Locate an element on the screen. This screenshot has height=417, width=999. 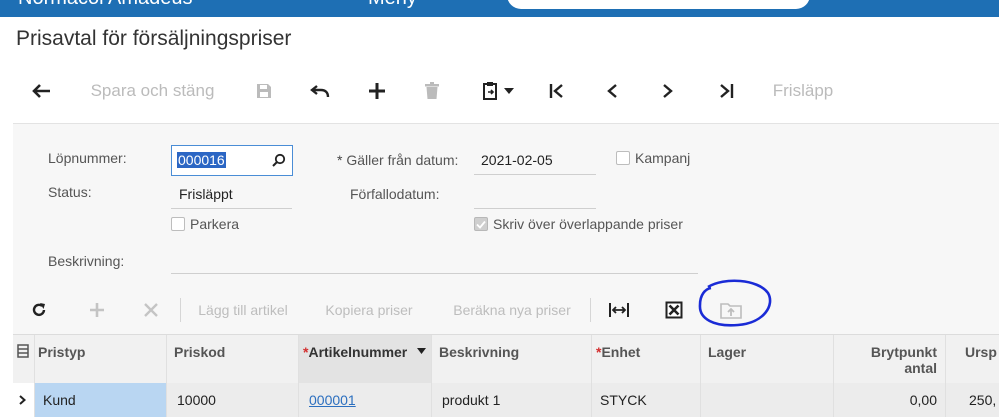
first-record-button is located at coordinates (557, 91).